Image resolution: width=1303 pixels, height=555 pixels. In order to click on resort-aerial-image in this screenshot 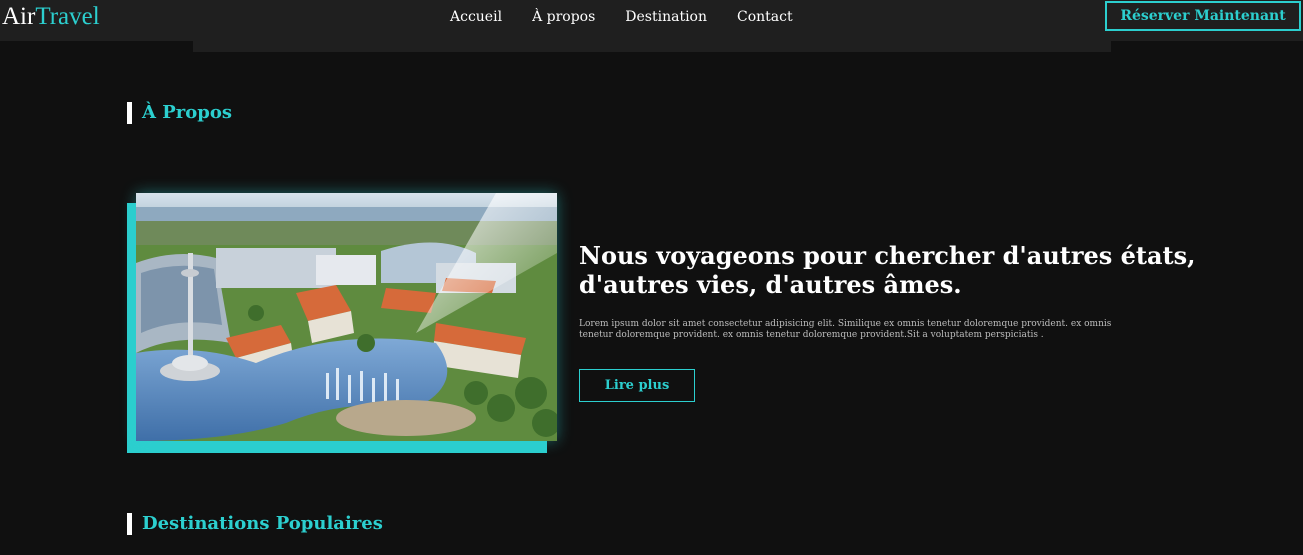, I will do `click(346, 317)`.